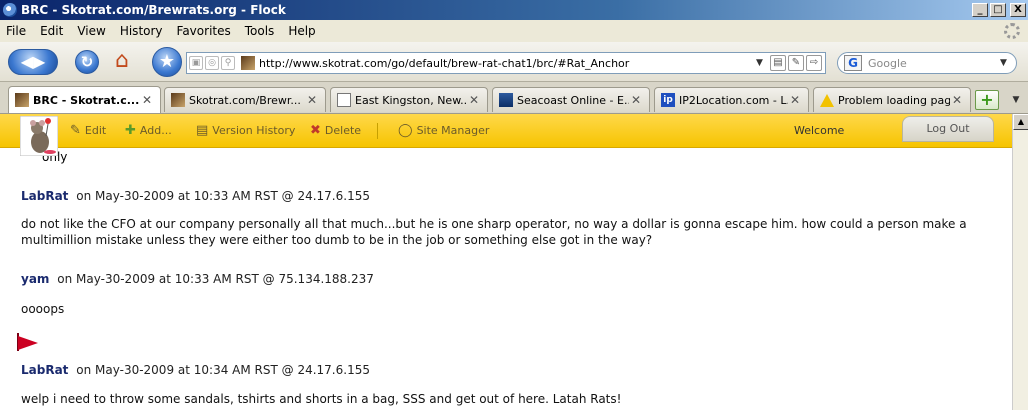  Describe the element at coordinates (153, 10) in the screenshot. I see `window-title: BRC - Skotrat.com/Brewrats.org - Flock` at that location.